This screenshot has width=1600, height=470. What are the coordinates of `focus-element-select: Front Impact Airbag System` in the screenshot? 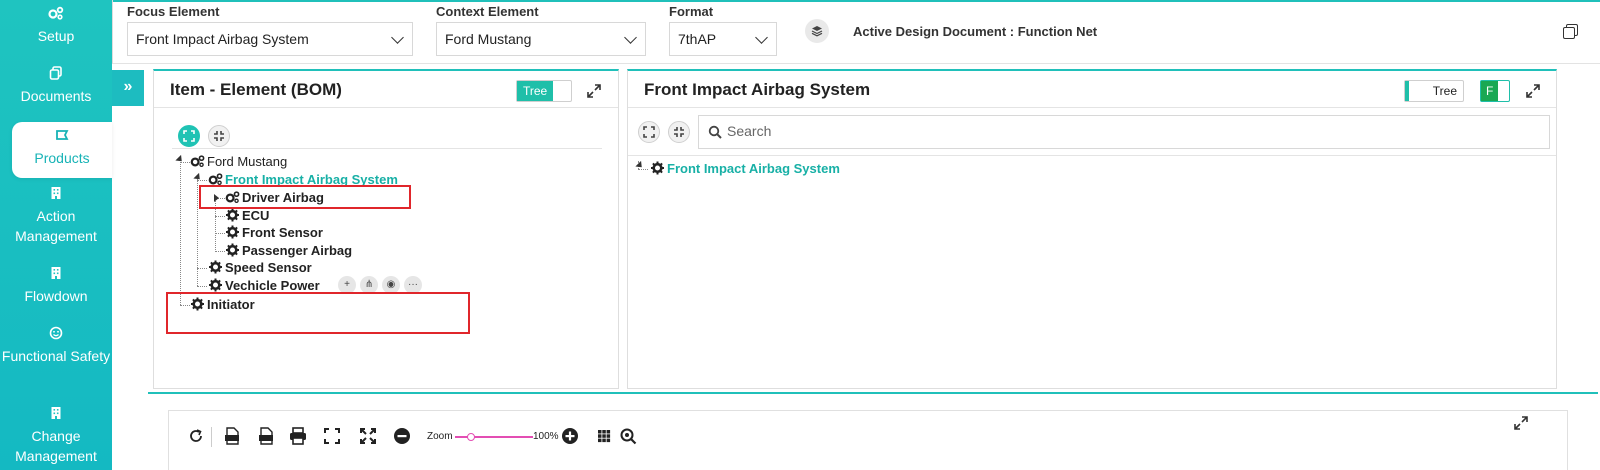 It's located at (270, 39).